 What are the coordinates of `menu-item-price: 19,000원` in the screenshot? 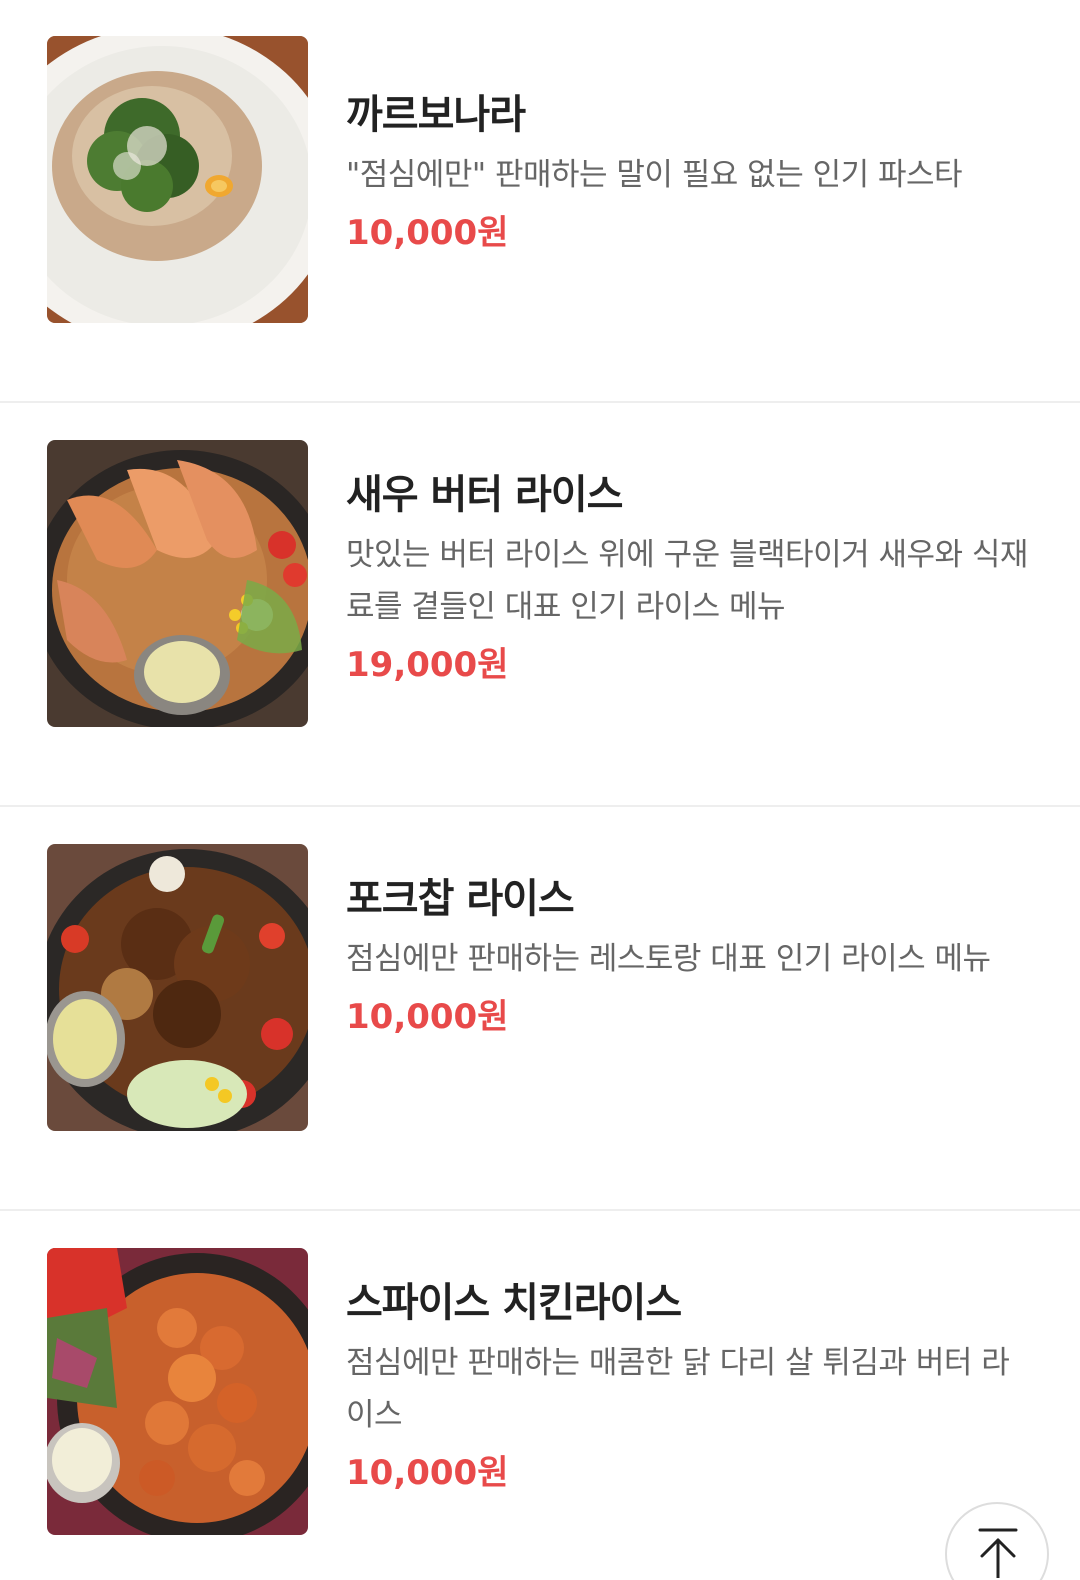 It's located at (427, 665).